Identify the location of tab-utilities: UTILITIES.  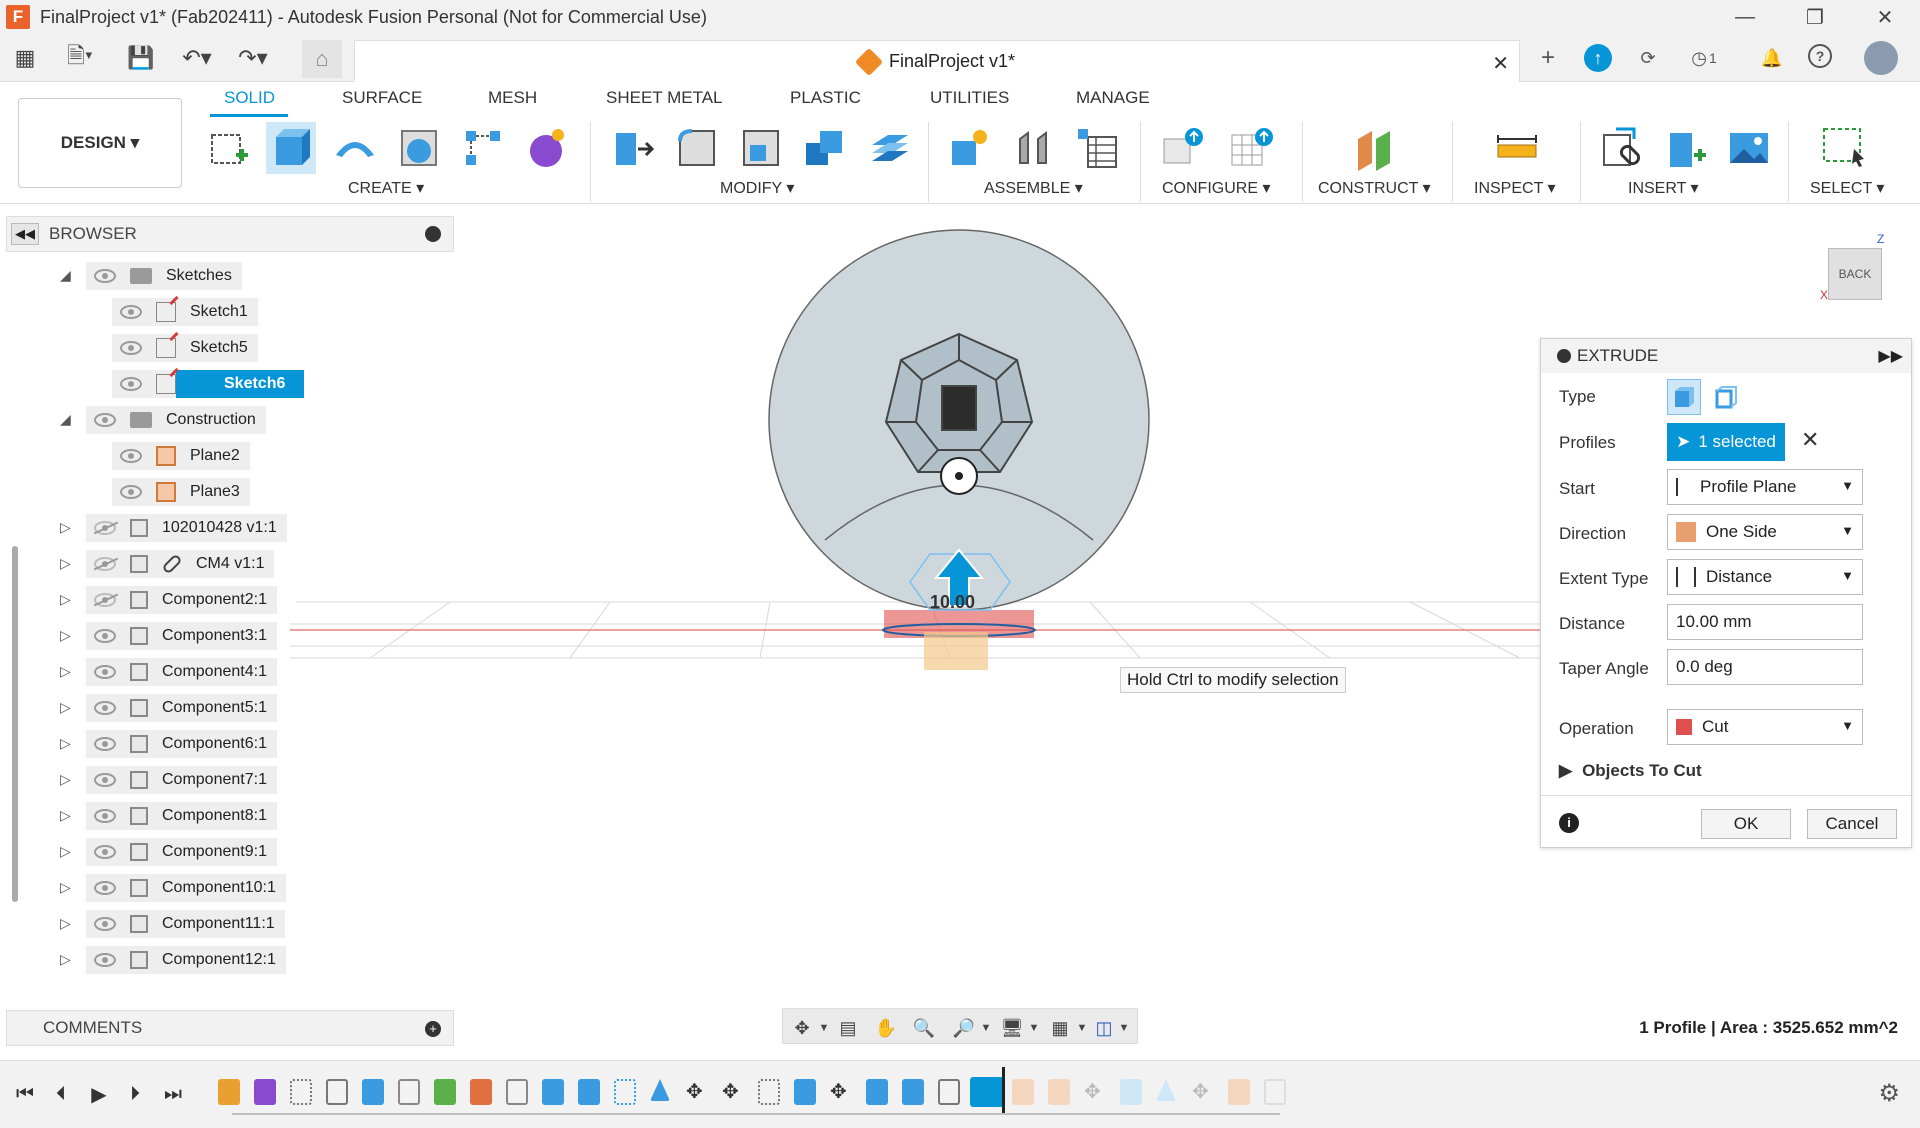
(969, 98).